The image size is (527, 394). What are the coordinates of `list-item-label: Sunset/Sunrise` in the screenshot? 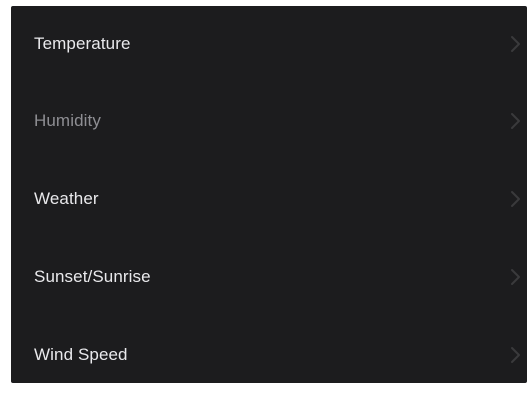 It's located at (92, 276).